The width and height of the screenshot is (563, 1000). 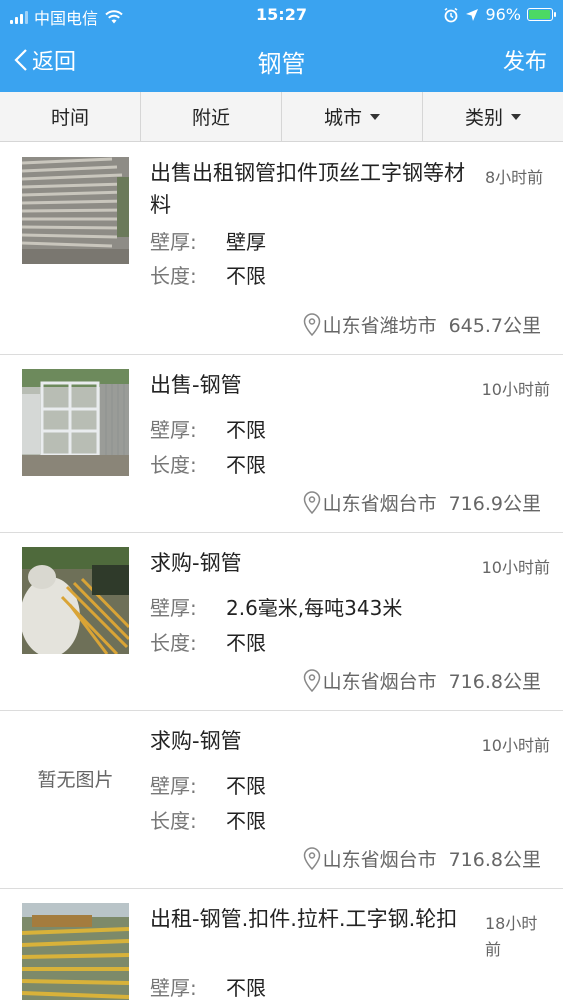 I want to click on listing-title: 出售-钢管, so click(x=196, y=385).